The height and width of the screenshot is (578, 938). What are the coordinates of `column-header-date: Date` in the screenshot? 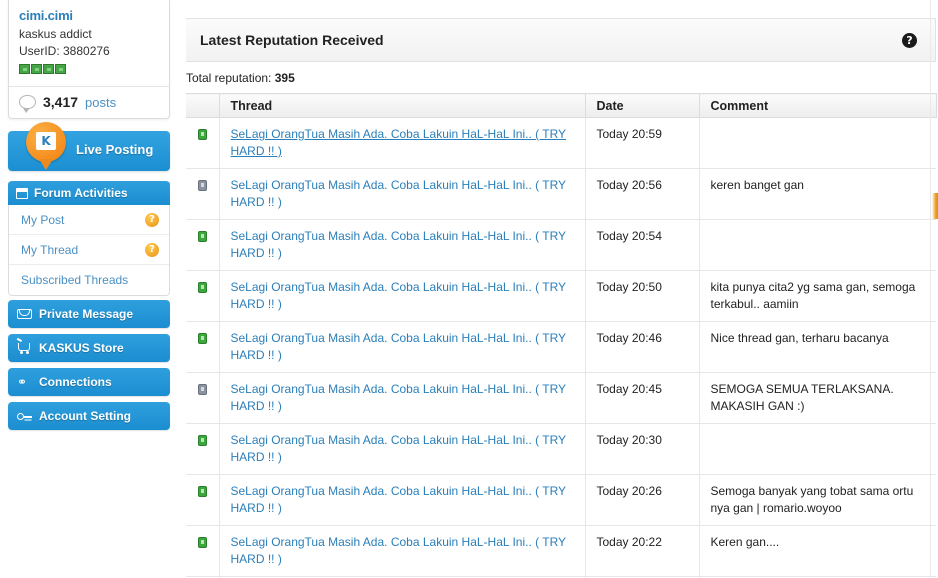 It's located at (642, 105).